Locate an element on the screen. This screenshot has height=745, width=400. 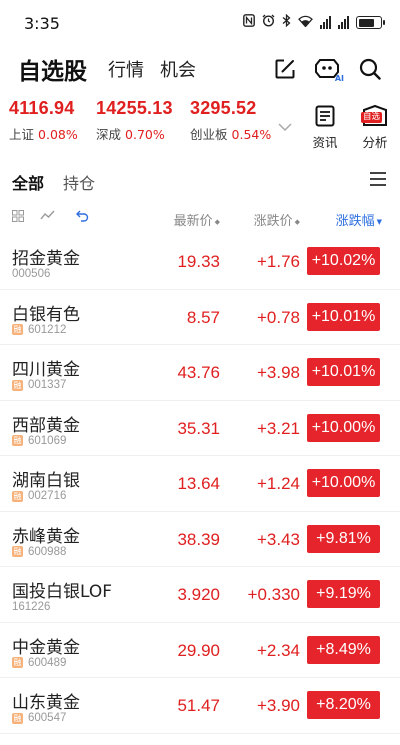
stock-code: 002716 is located at coordinates (47, 496).